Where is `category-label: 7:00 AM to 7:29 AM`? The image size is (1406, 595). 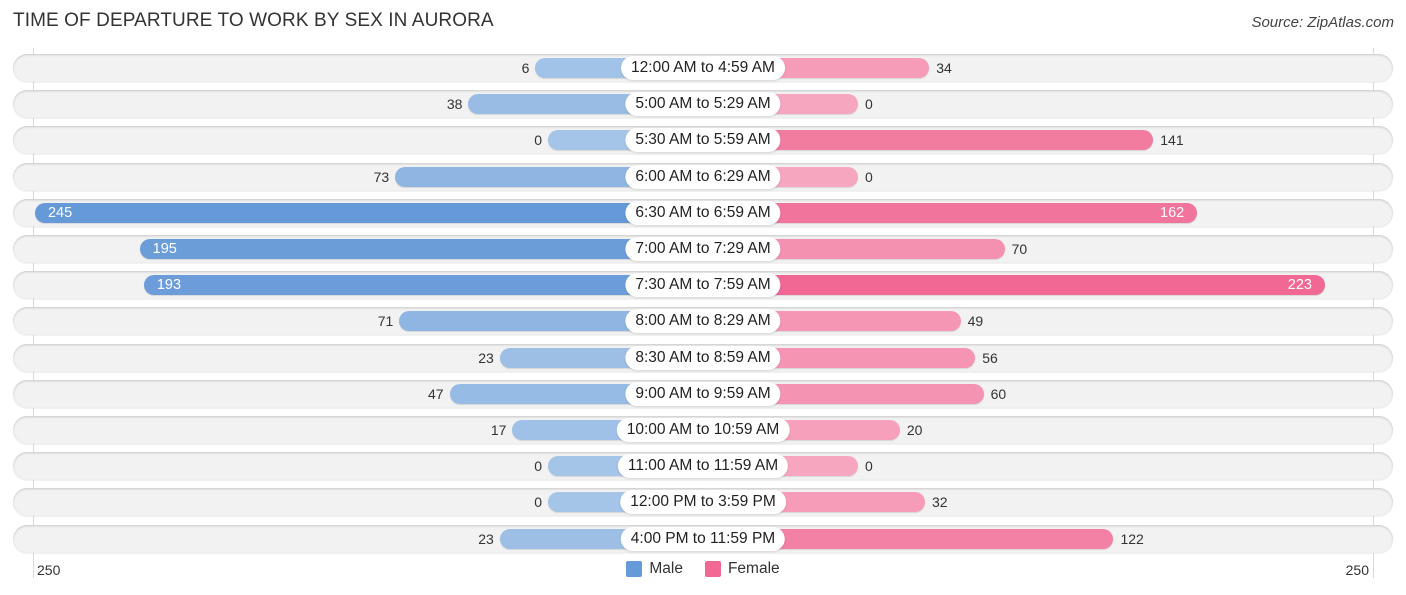
category-label: 7:00 AM to 7:29 AM is located at coordinates (703, 249).